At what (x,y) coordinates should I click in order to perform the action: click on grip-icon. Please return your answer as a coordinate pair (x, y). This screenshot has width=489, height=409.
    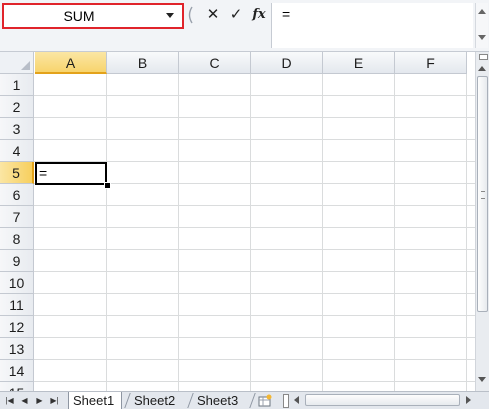
    Looking at the image, I should click on (483, 195).